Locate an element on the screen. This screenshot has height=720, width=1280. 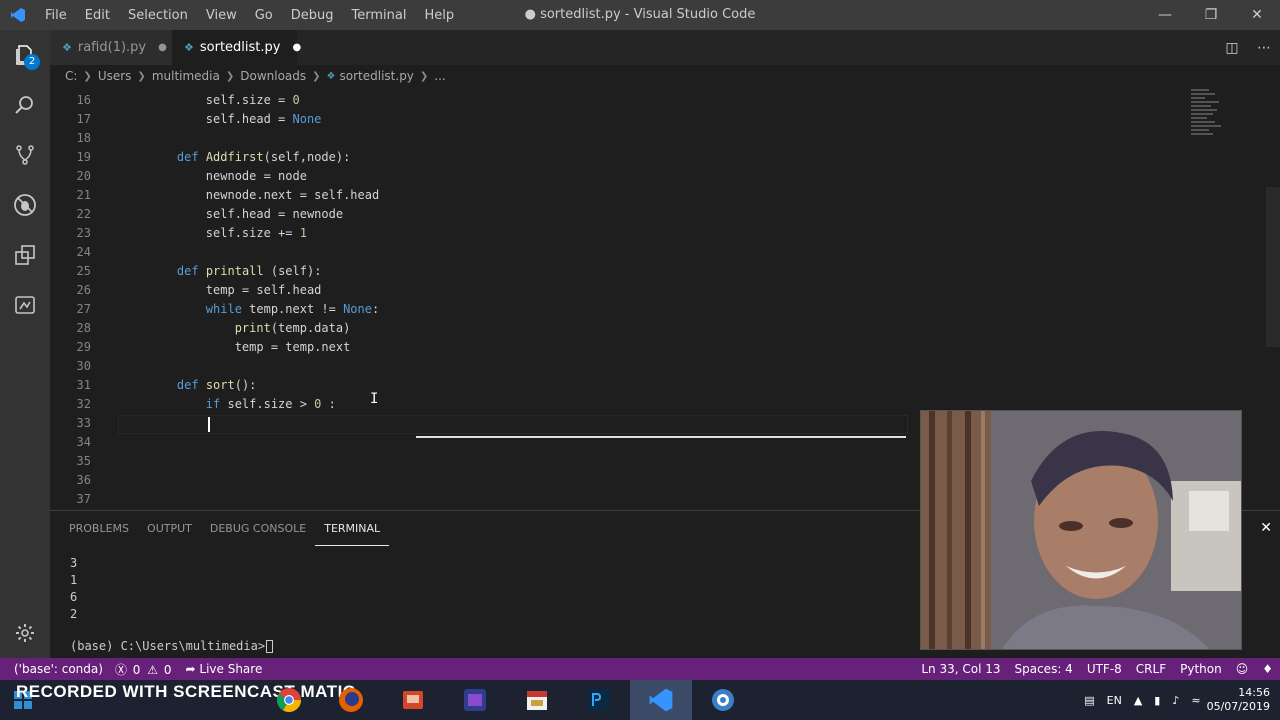
menu-selection: Selection is located at coordinates (158, 15).